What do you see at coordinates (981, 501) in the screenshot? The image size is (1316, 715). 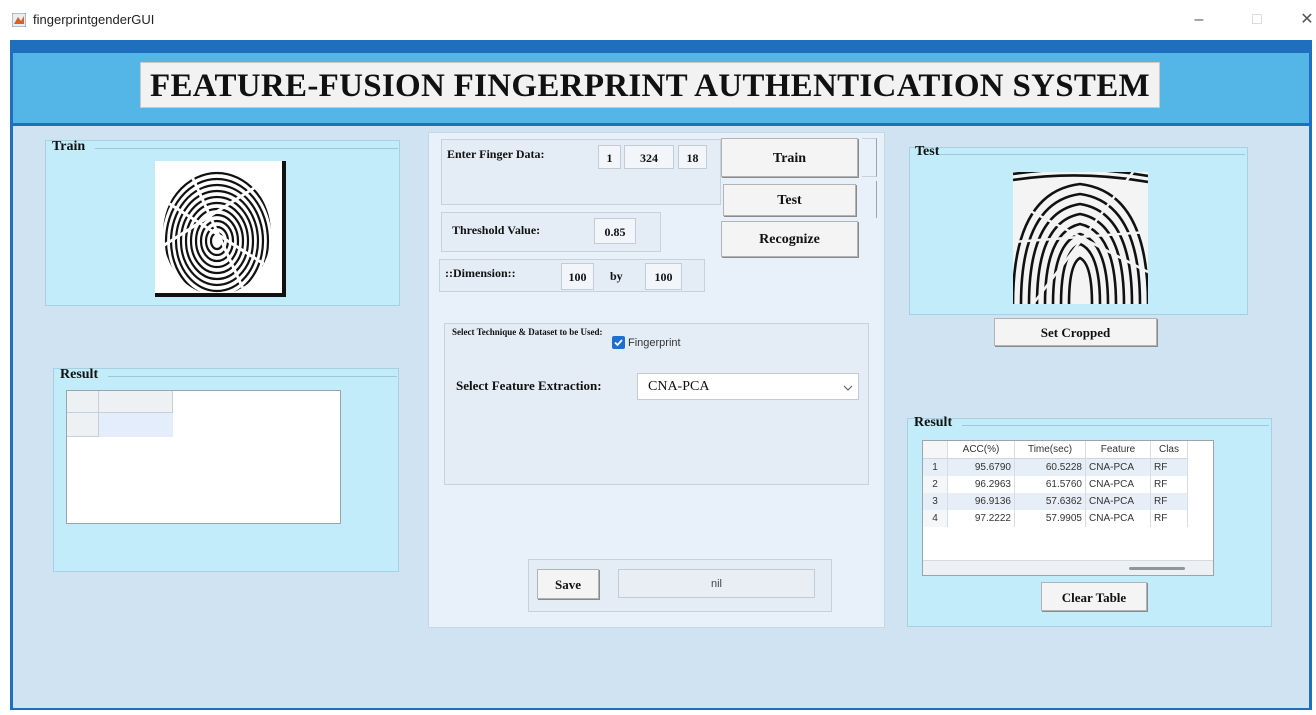 I see `acc-cell: 96.9136` at bounding box center [981, 501].